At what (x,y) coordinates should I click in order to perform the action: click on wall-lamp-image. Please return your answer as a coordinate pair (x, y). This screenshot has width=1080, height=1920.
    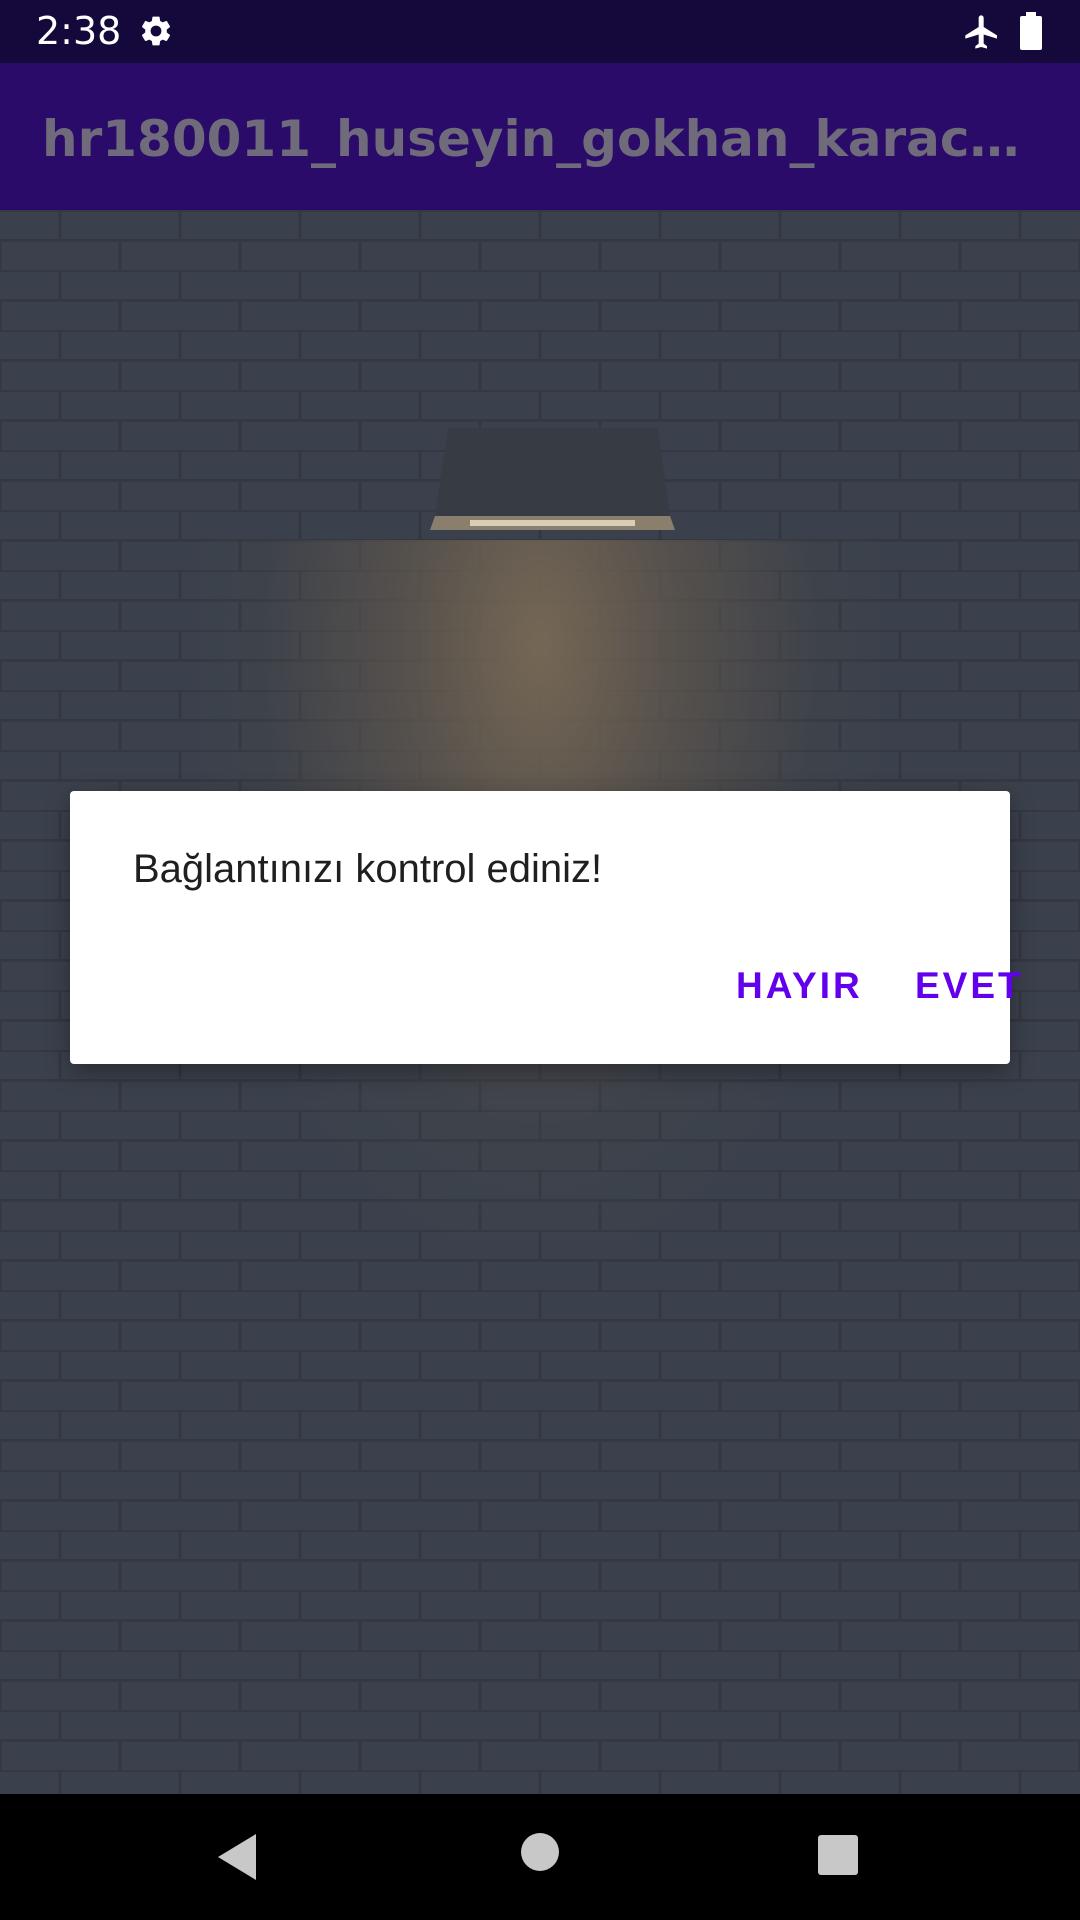
    Looking at the image, I should click on (552, 479).